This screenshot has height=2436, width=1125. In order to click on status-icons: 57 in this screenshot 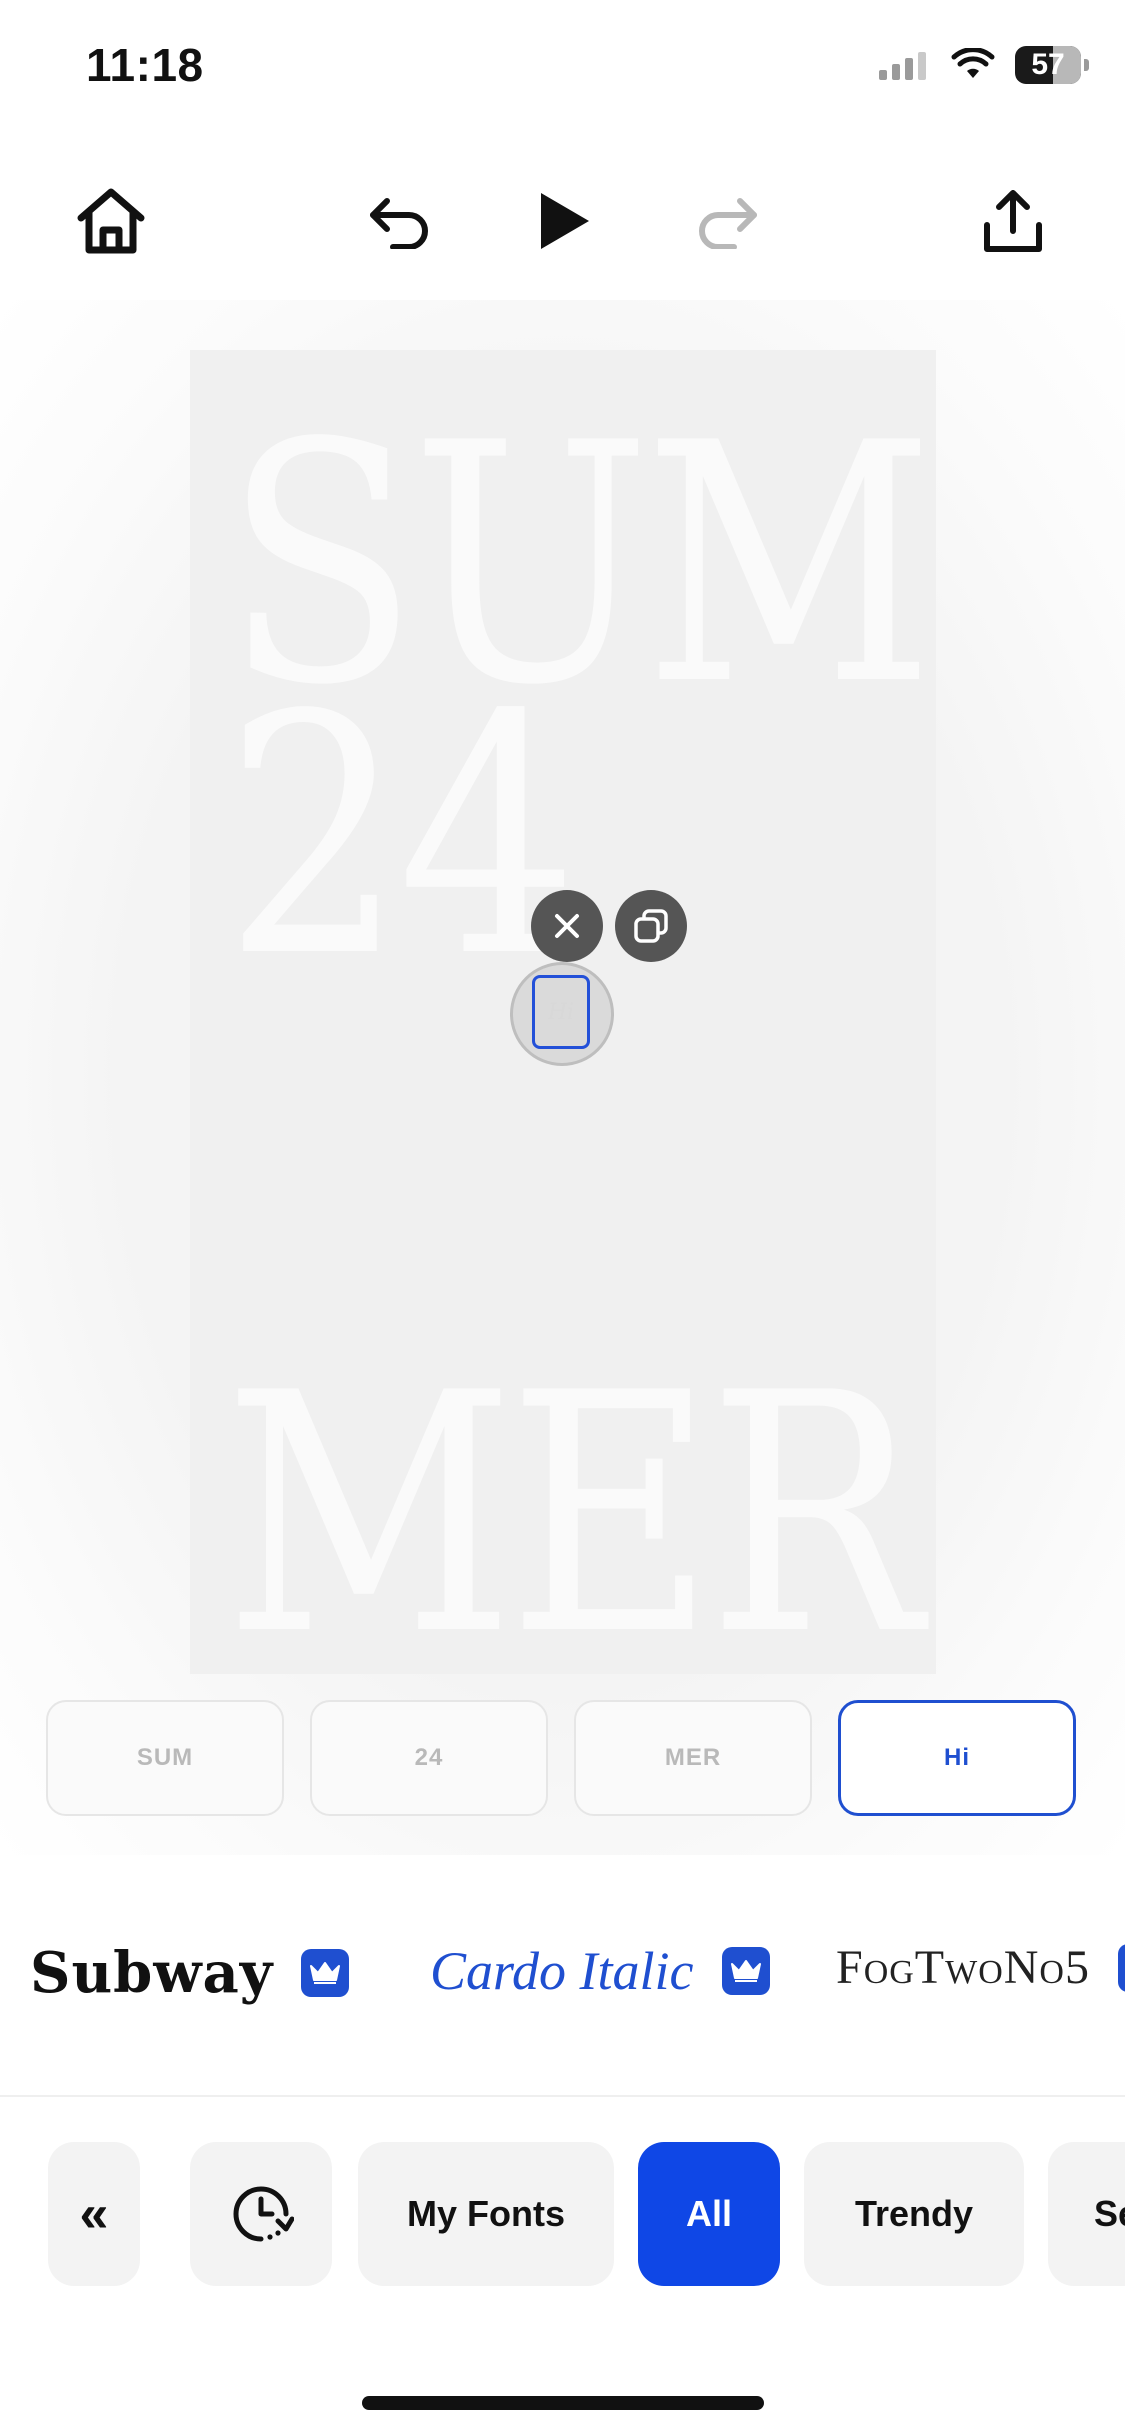, I will do `click(984, 65)`.